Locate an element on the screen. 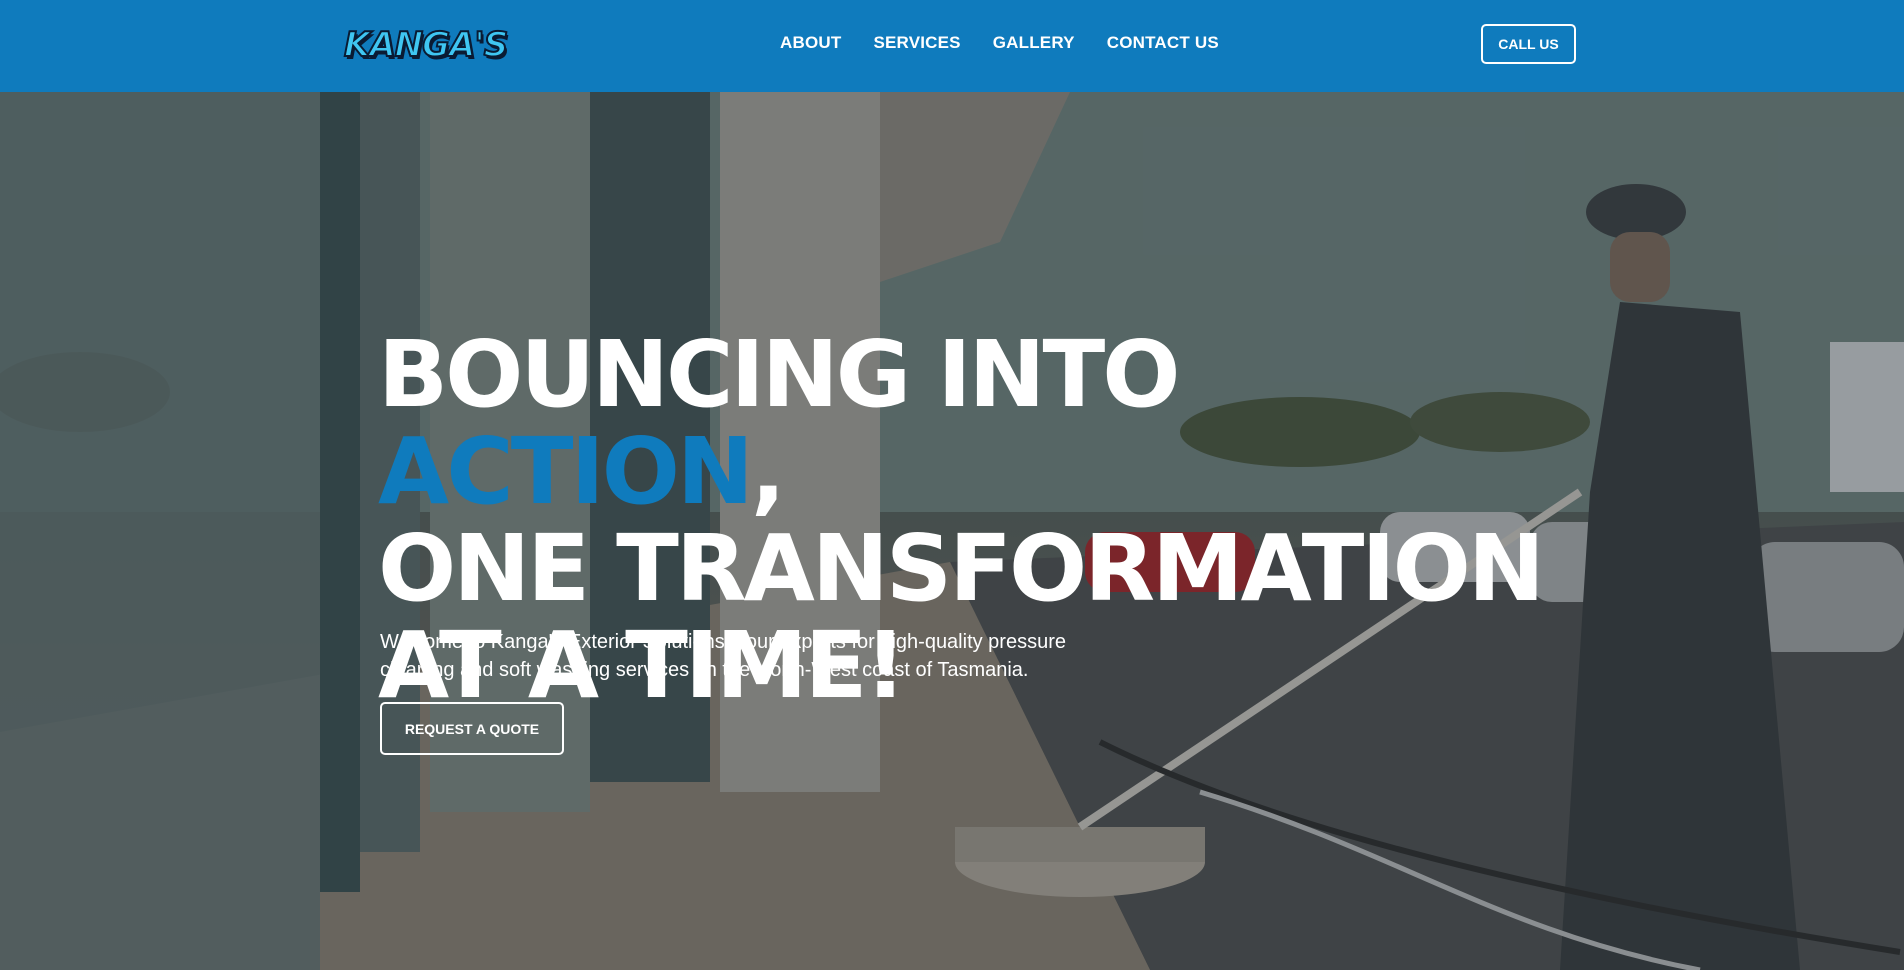 The height and width of the screenshot is (970, 1904). headline-part2: , is located at coordinates (768, 471).